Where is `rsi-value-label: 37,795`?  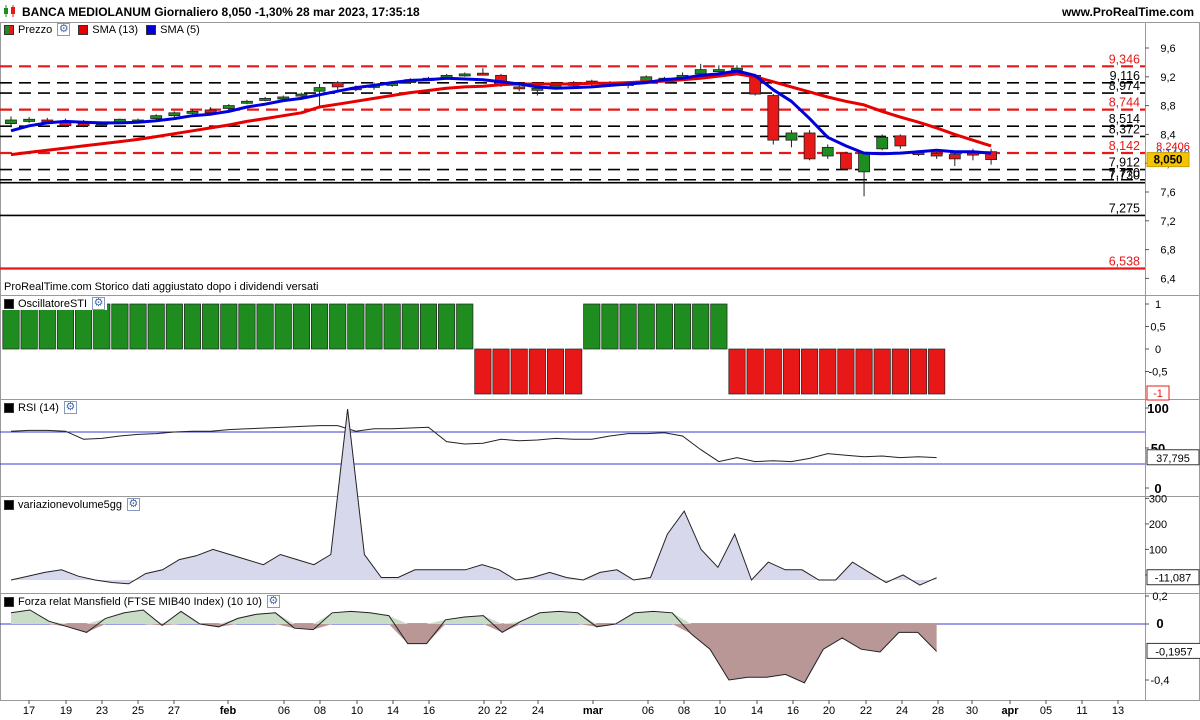
rsi-value-label: 37,795 is located at coordinates (1173, 459).